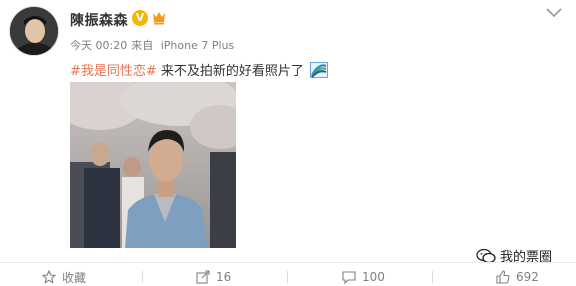  I want to click on like-button: 692, so click(517, 277).